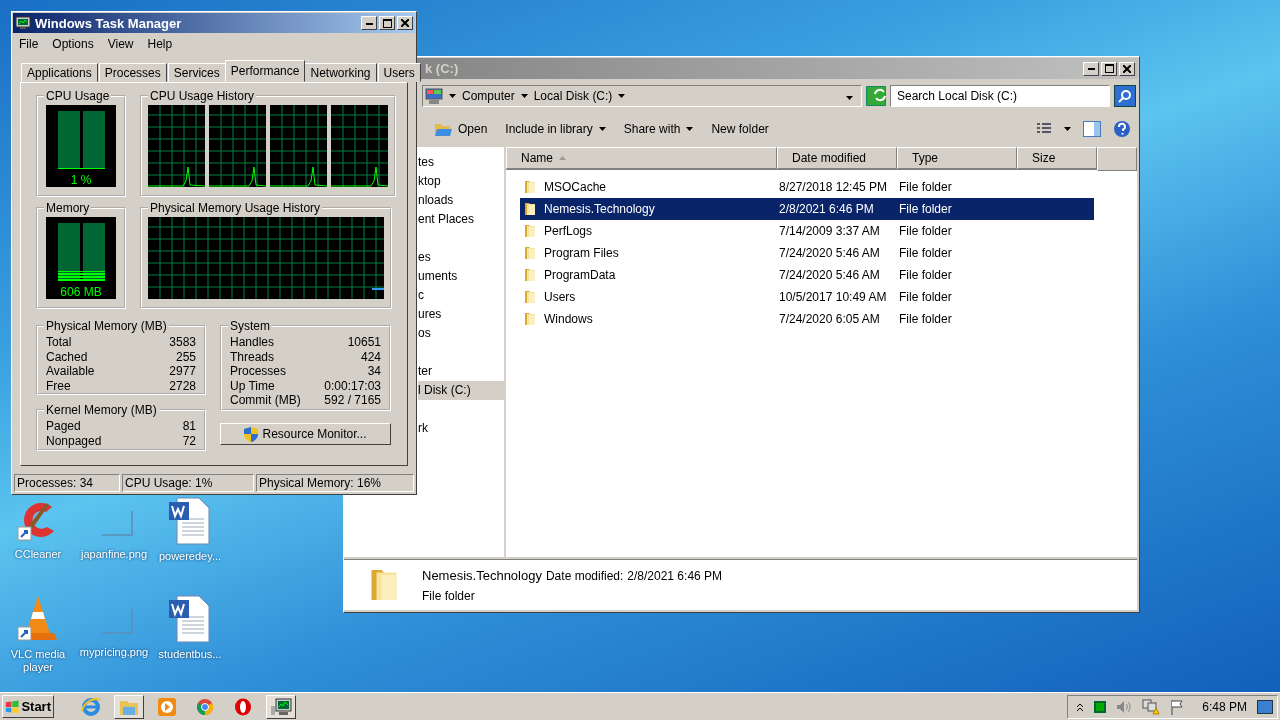 The width and height of the screenshot is (1280, 720). What do you see at coordinates (335, 483) in the screenshot?
I see `status-text: Physical Memory: 16%` at bounding box center [335, 483].